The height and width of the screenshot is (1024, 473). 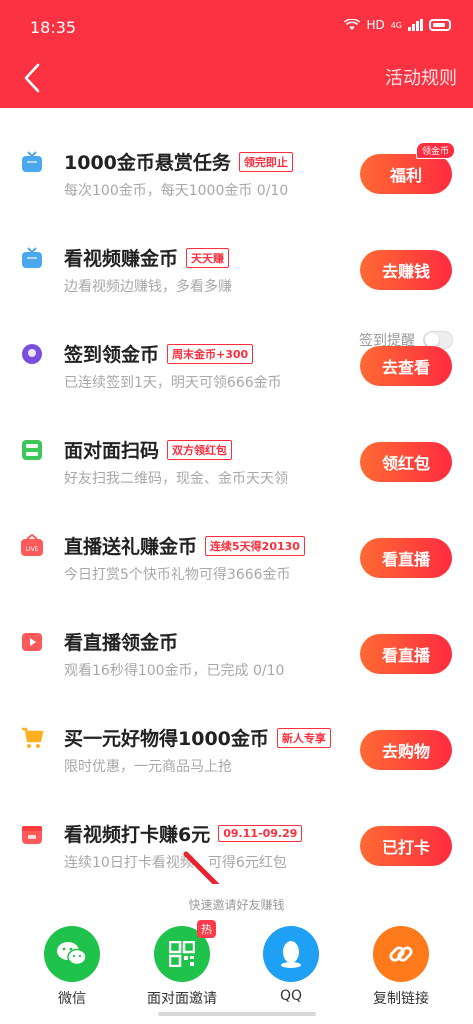 I want to click on play-icon, so click(x=32, y=642).